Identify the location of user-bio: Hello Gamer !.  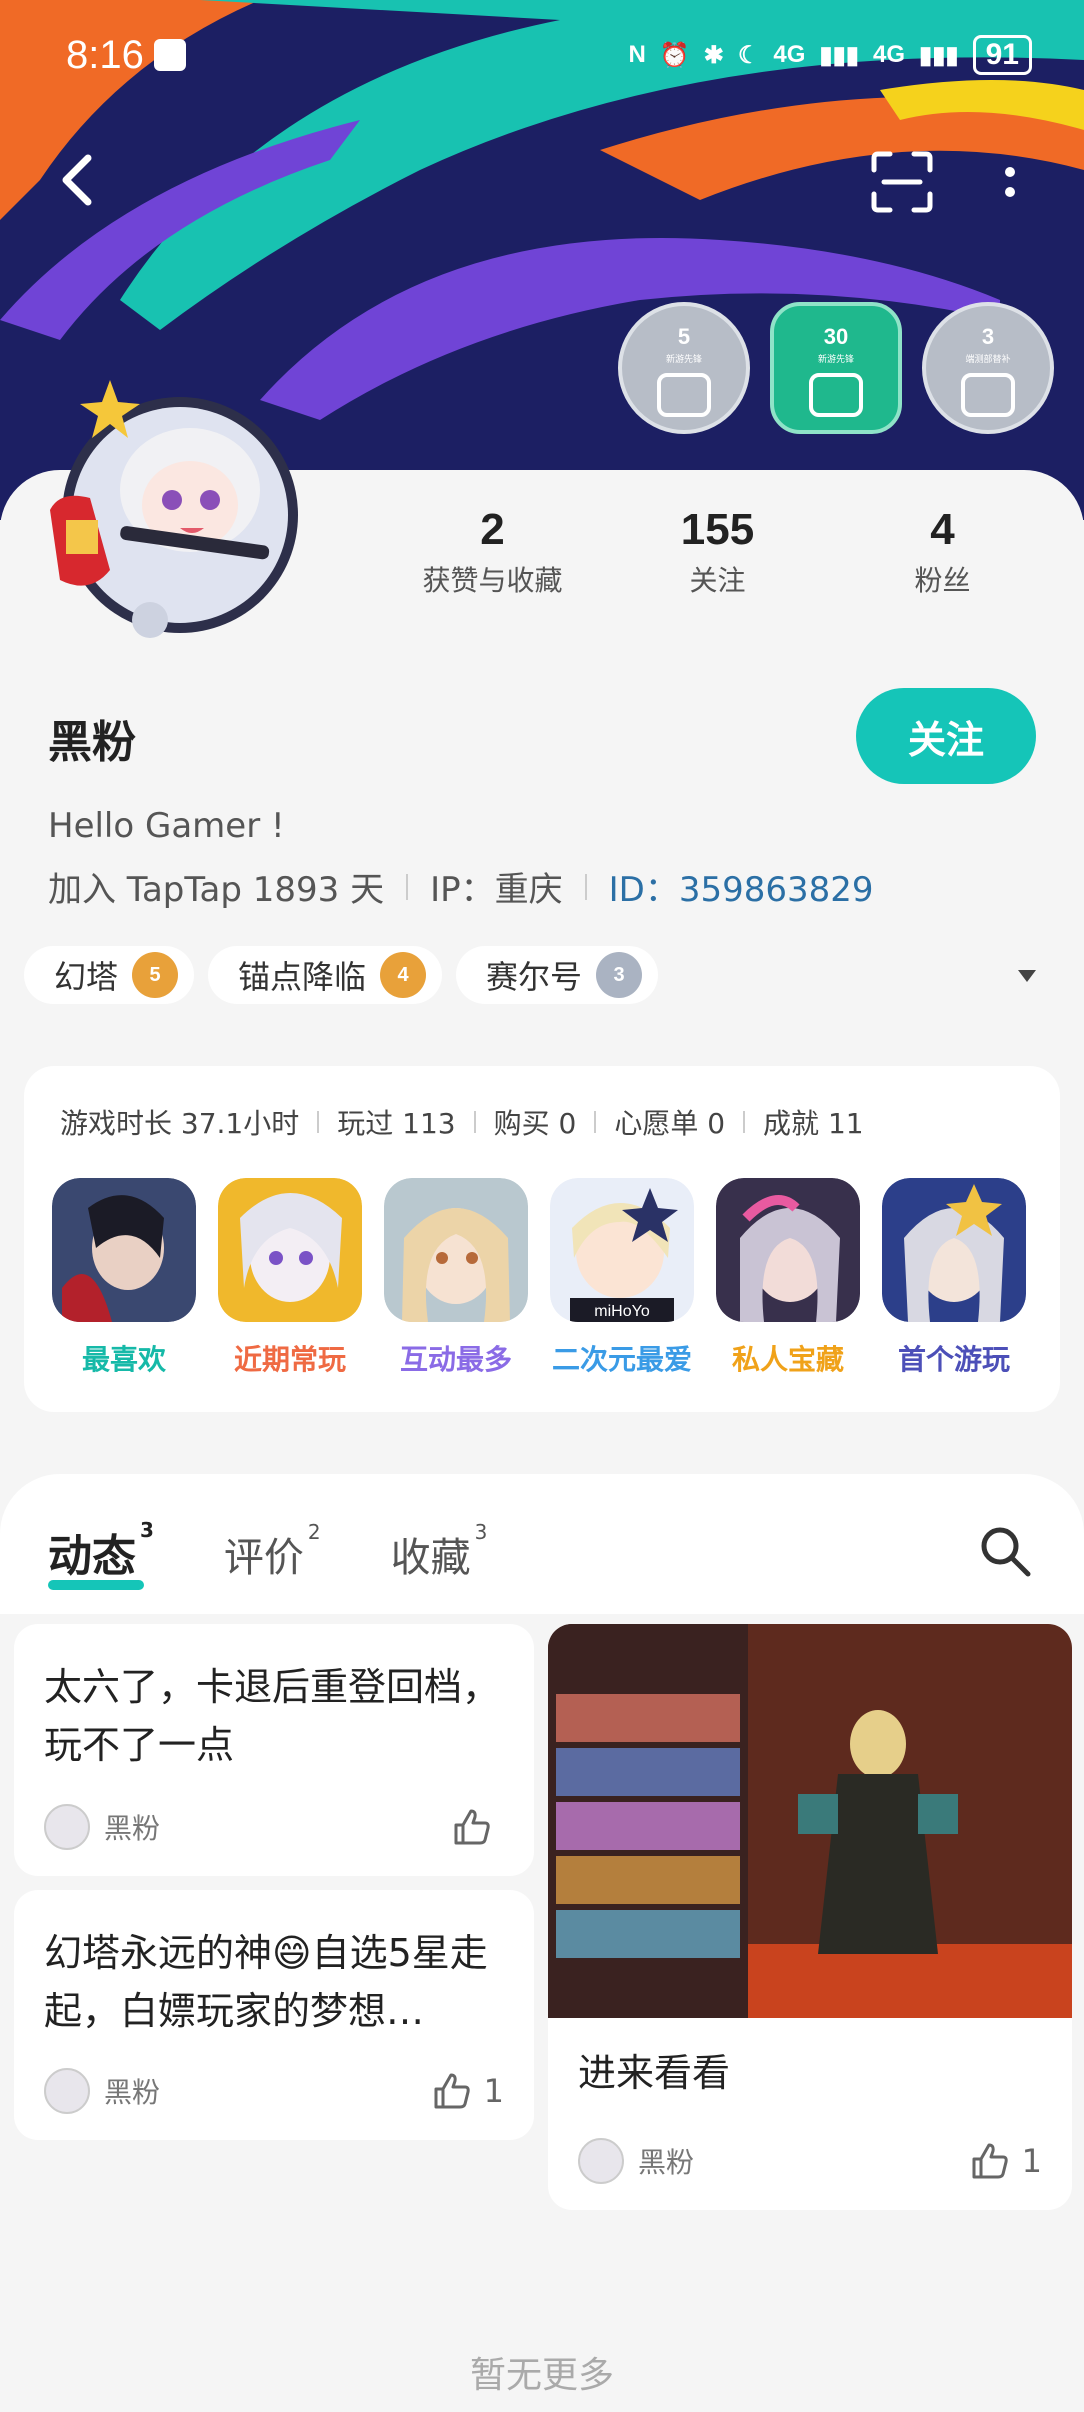
(166, 826).